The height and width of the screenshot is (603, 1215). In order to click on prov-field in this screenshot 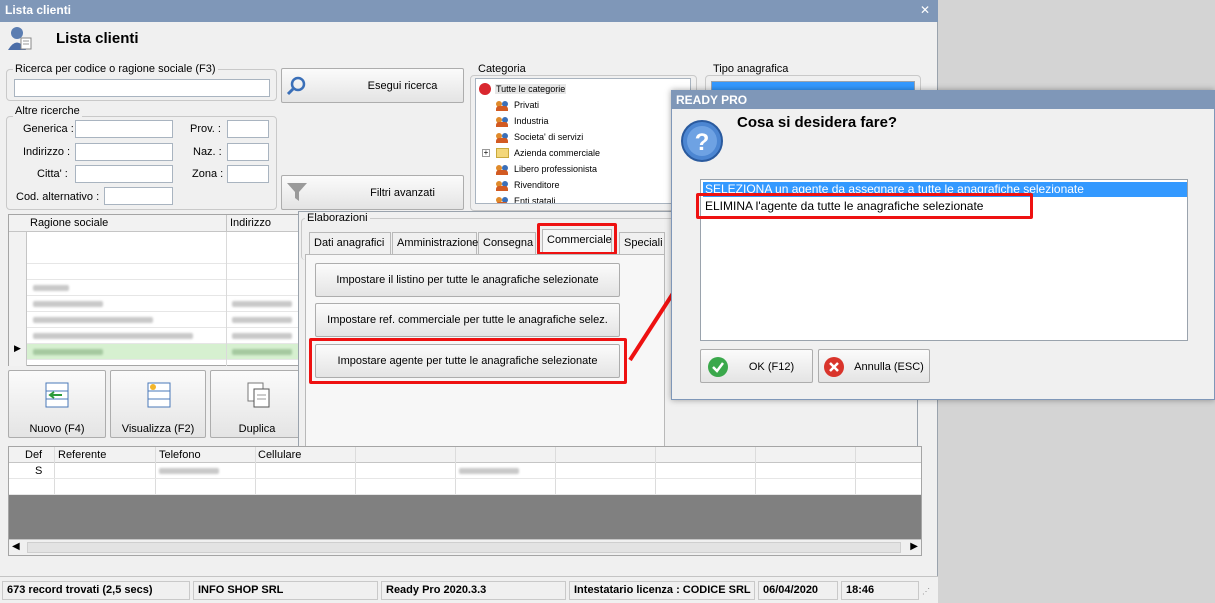, I will do `click(248, 129)`.